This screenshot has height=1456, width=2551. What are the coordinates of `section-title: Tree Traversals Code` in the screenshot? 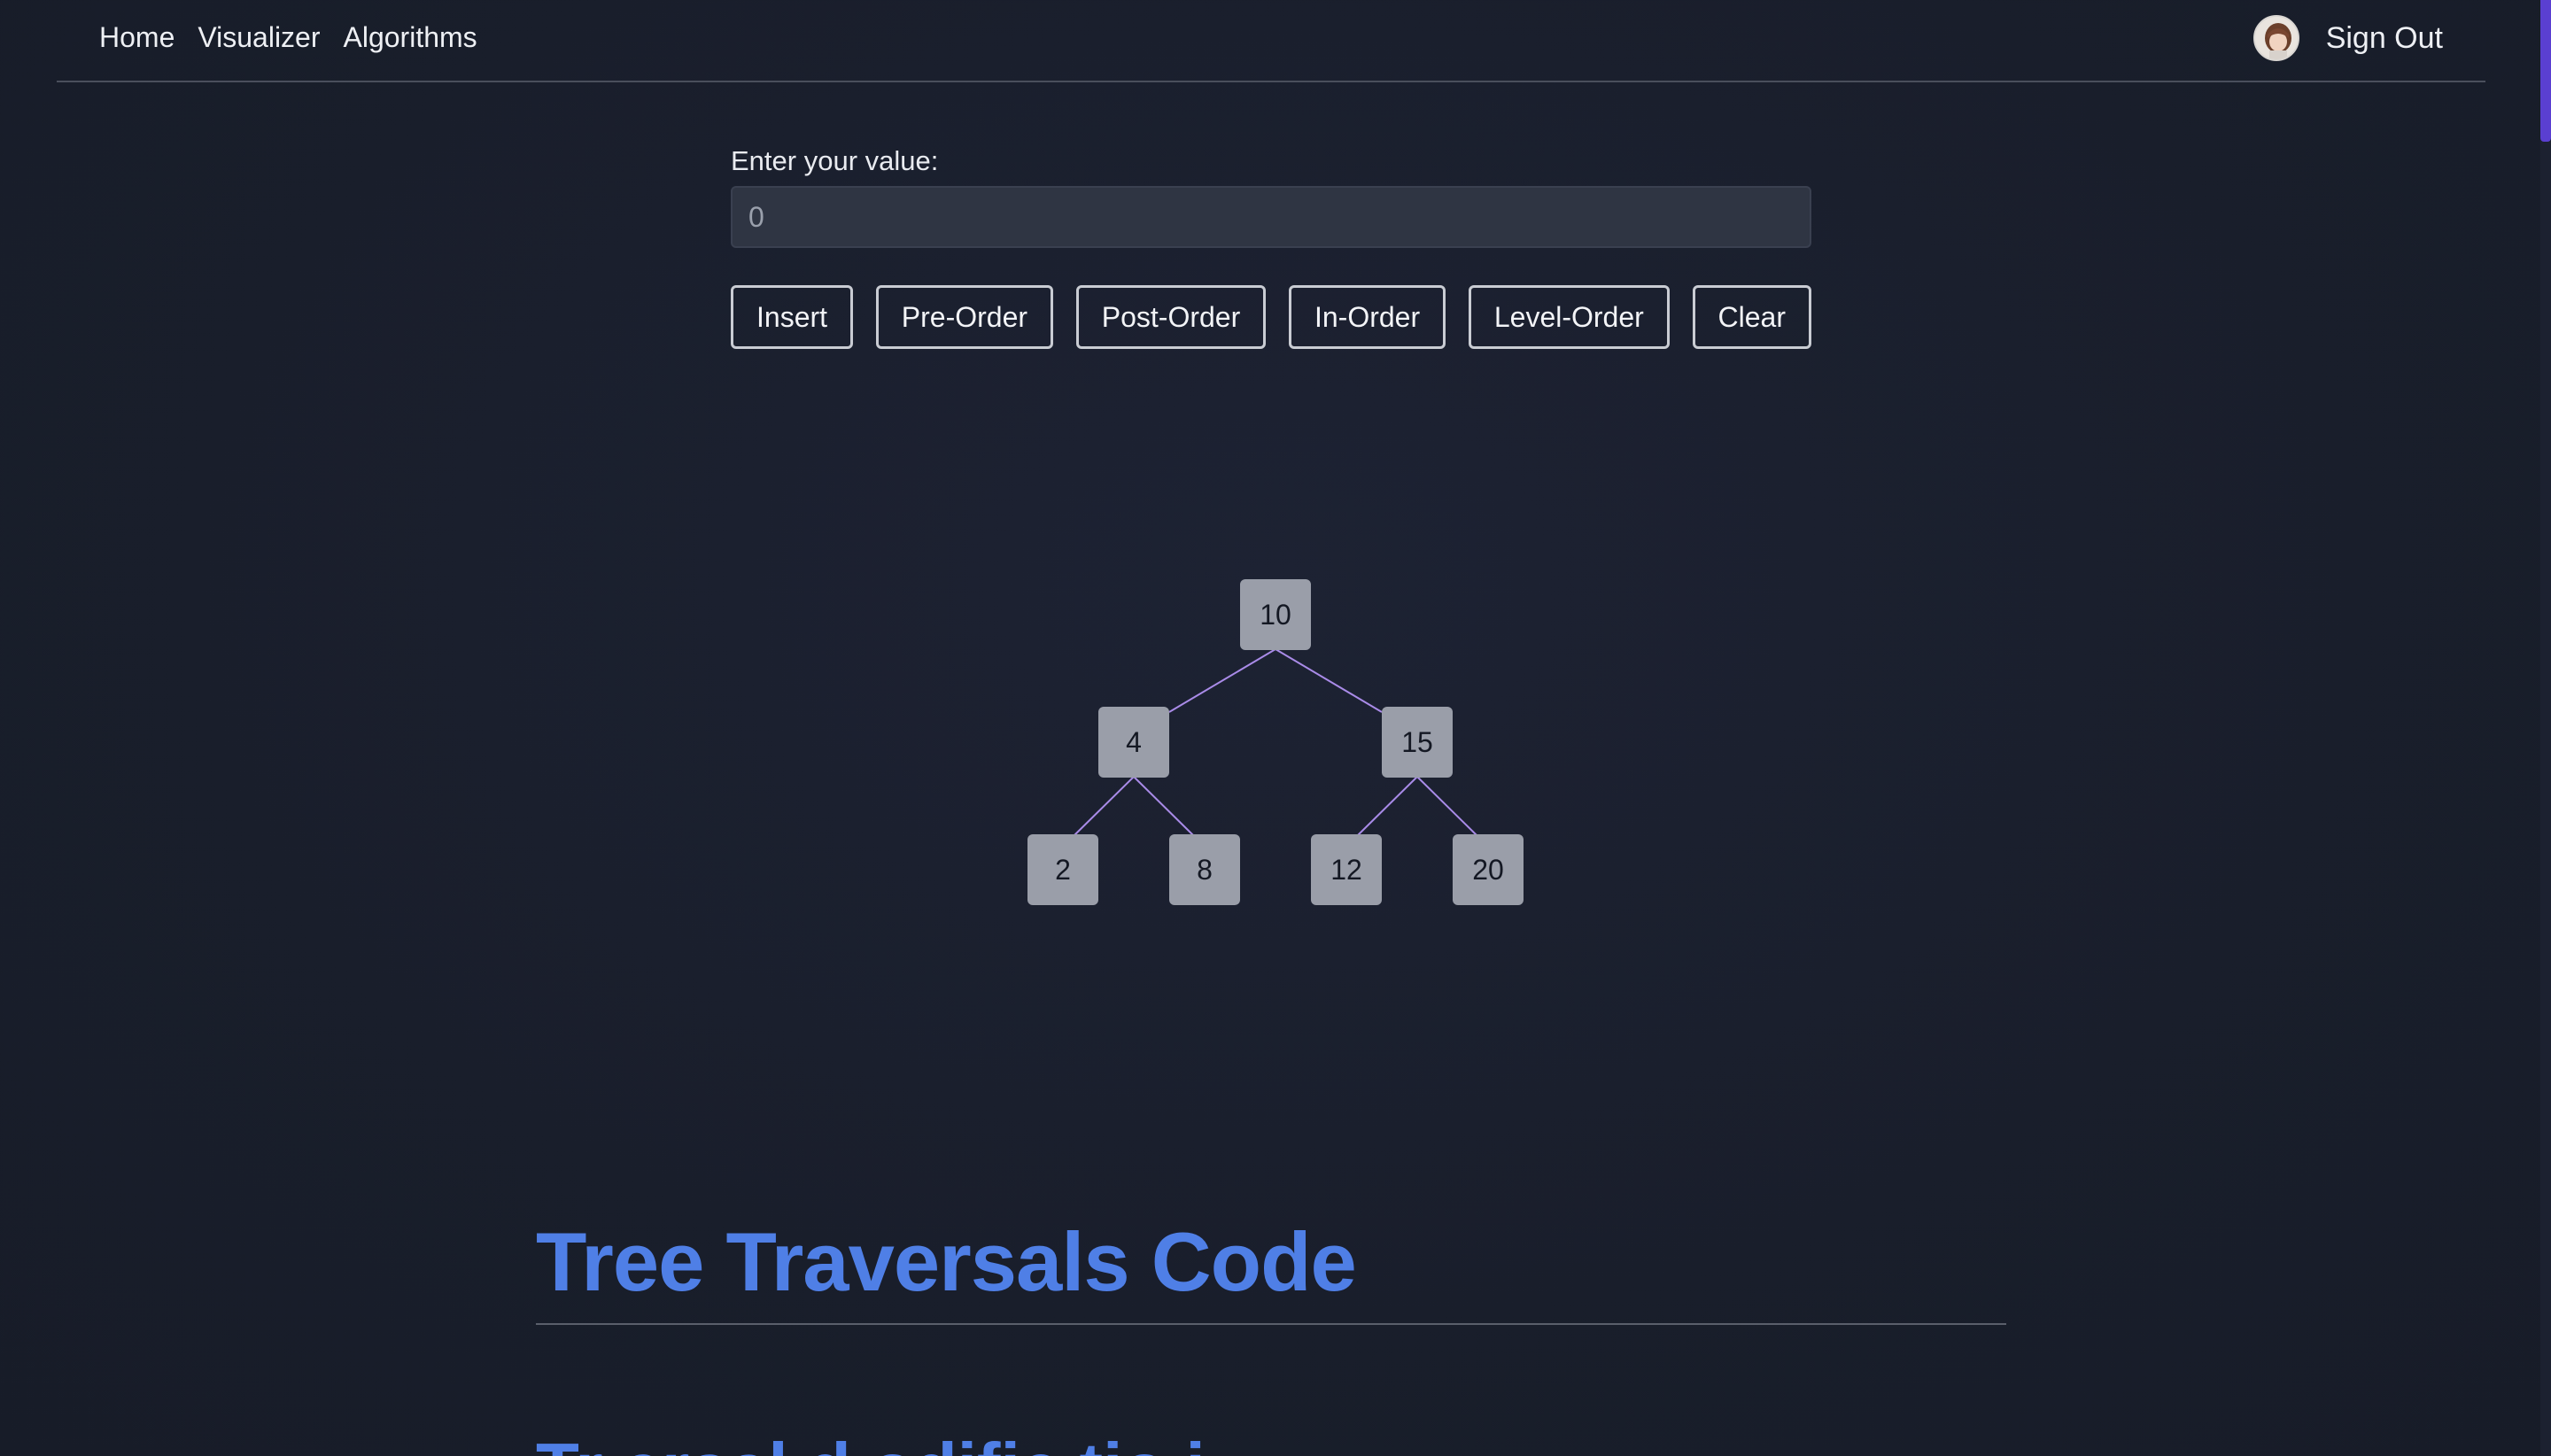 It's located at (946, 1261).